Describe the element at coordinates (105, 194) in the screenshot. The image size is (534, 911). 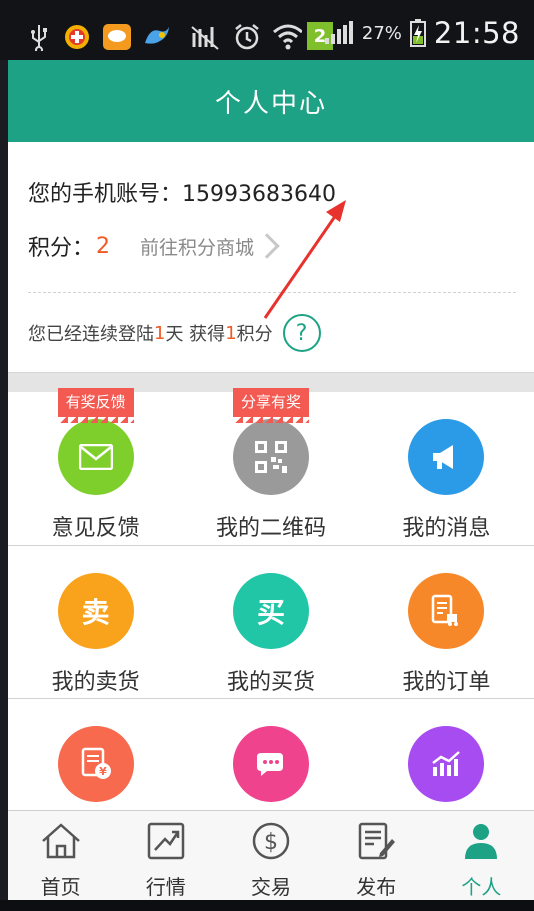
I see `account-label: 您的手机账号：` at that location.